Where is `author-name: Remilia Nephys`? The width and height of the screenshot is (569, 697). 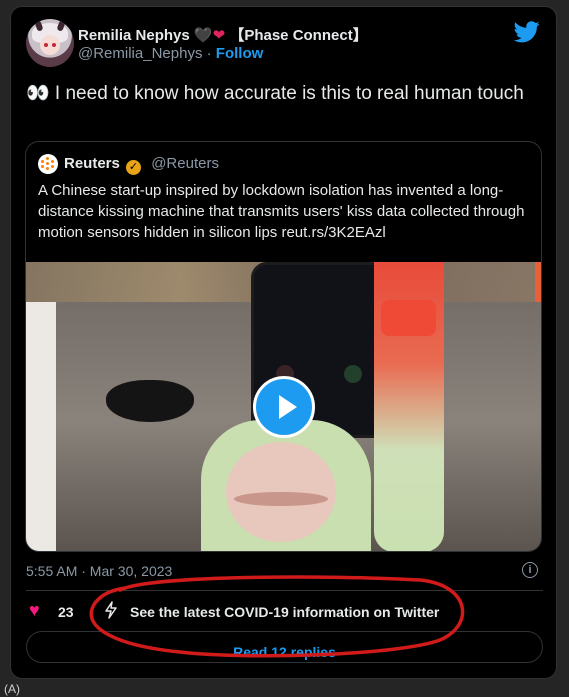 author-name: Remilia Nephys is located at coordinates (134, 35).